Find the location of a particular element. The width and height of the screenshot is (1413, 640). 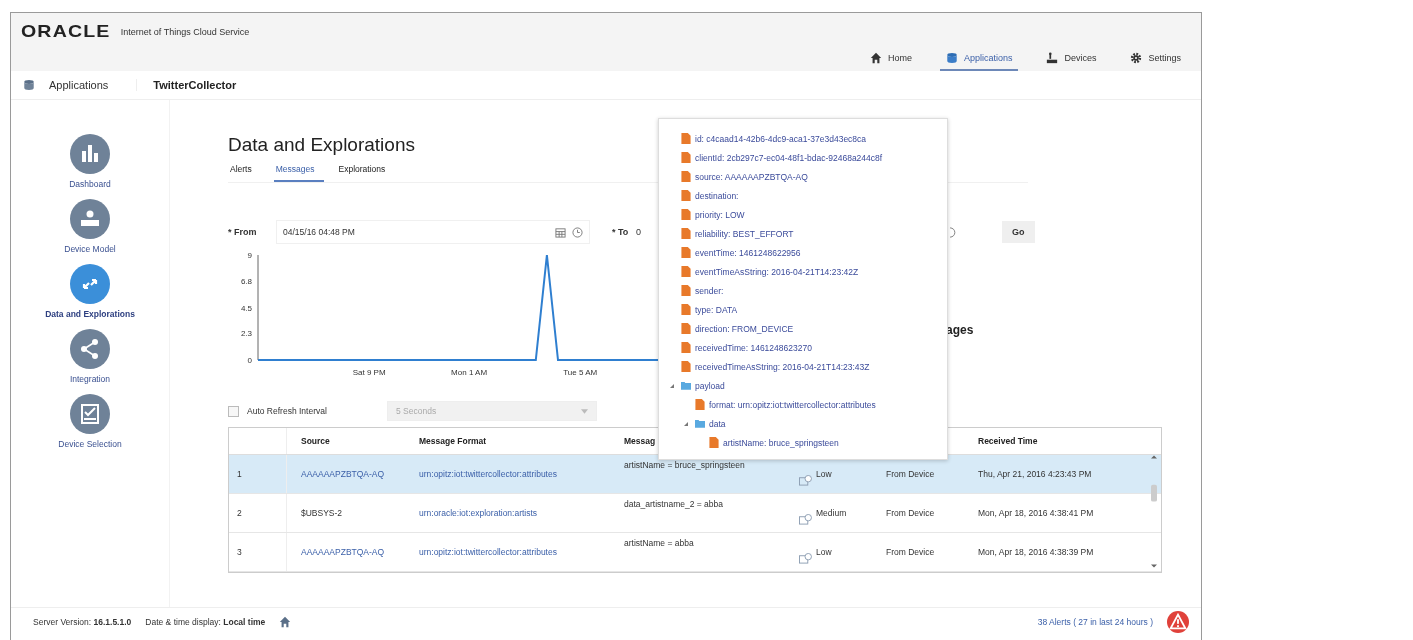

nav-tab: Devices is located at coordinates (1071, 60).